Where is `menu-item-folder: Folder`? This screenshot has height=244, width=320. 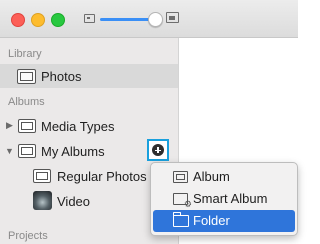 menu-item-folder: Folder is located at coordinates (224, 221).